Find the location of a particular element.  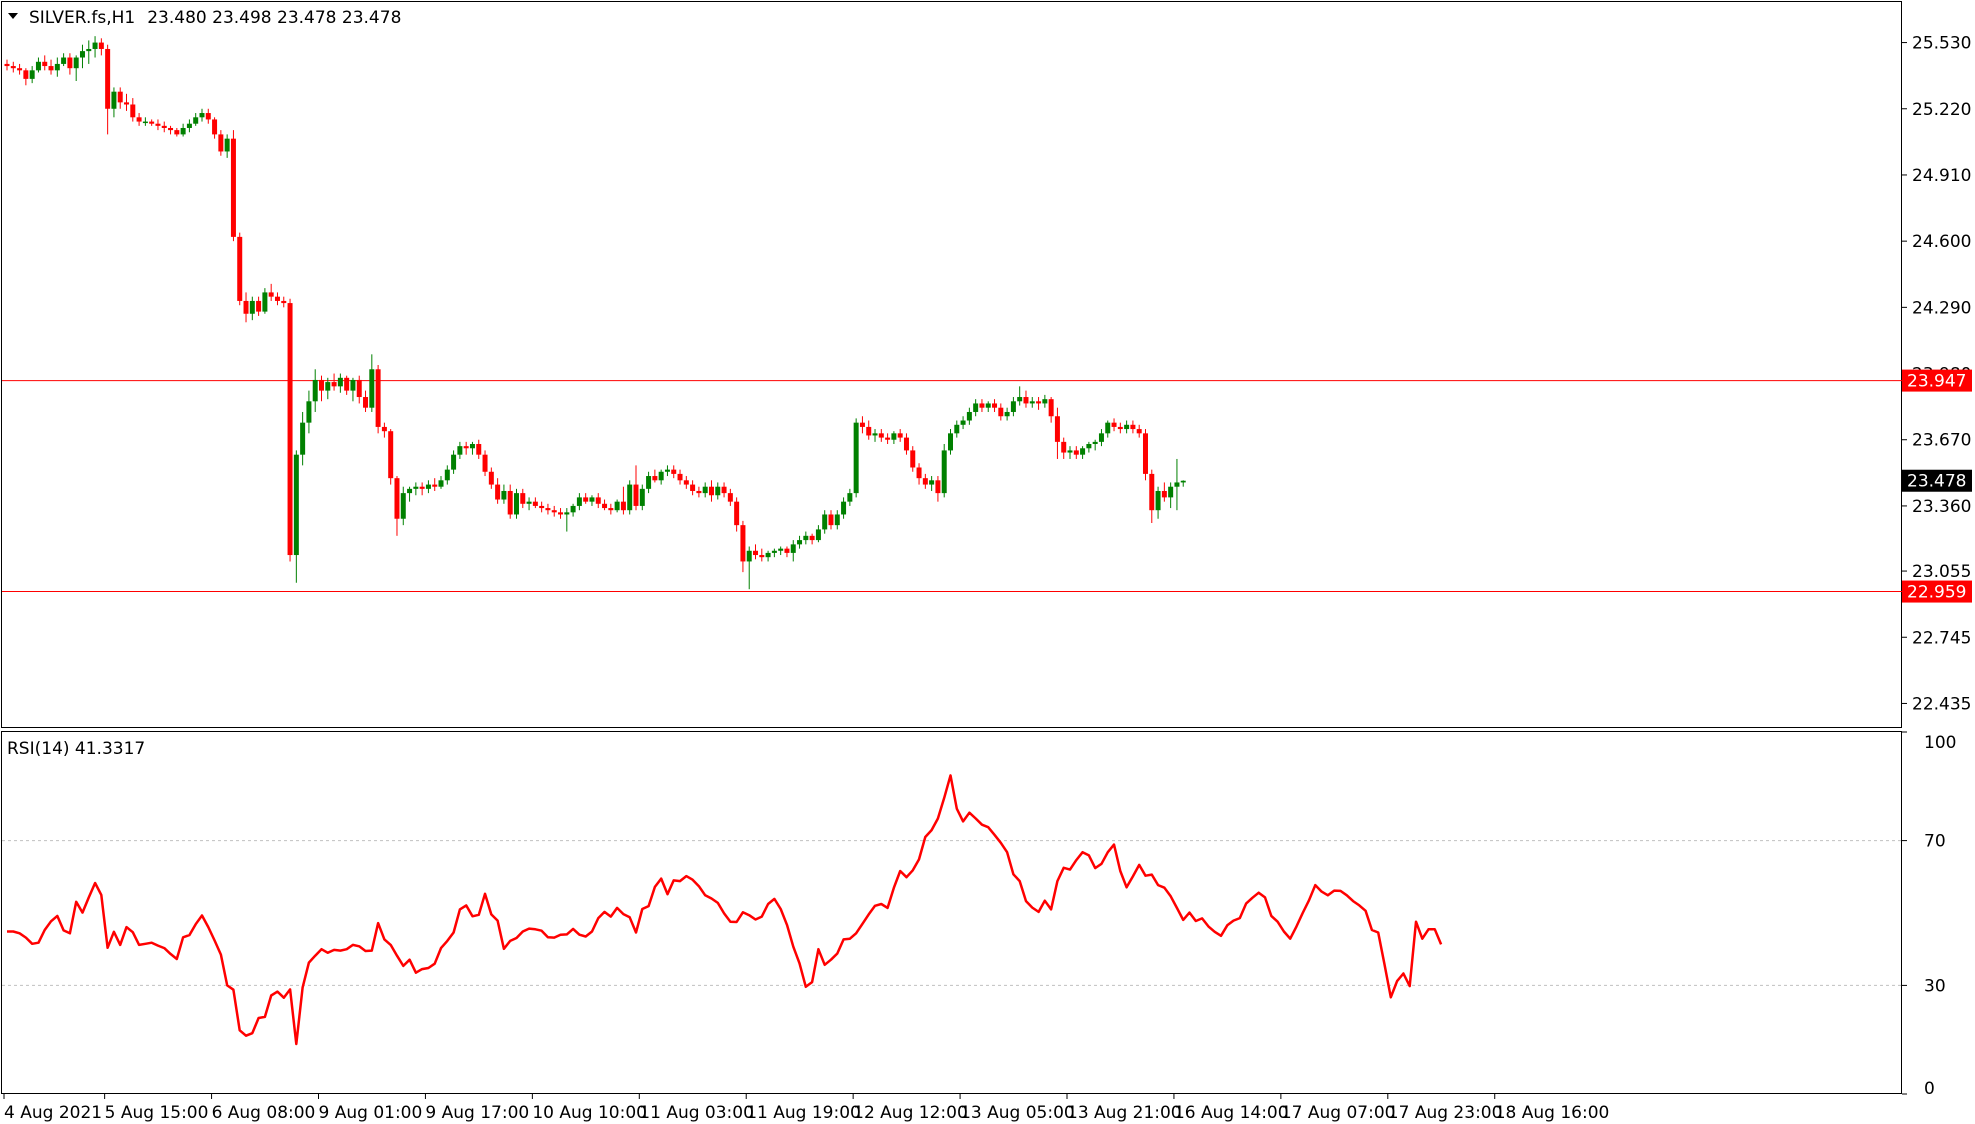

symbol-label: SILVER.fs,H1 23.480 23.498 23.478 23.478 is located at coordinates (215, 18).